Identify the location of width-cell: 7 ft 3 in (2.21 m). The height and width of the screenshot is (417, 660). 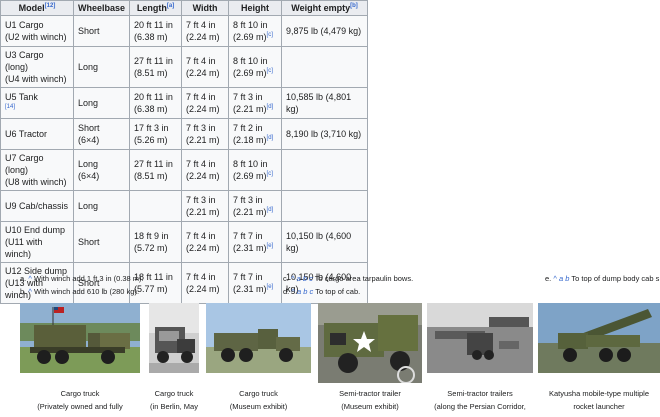
(205, 134).